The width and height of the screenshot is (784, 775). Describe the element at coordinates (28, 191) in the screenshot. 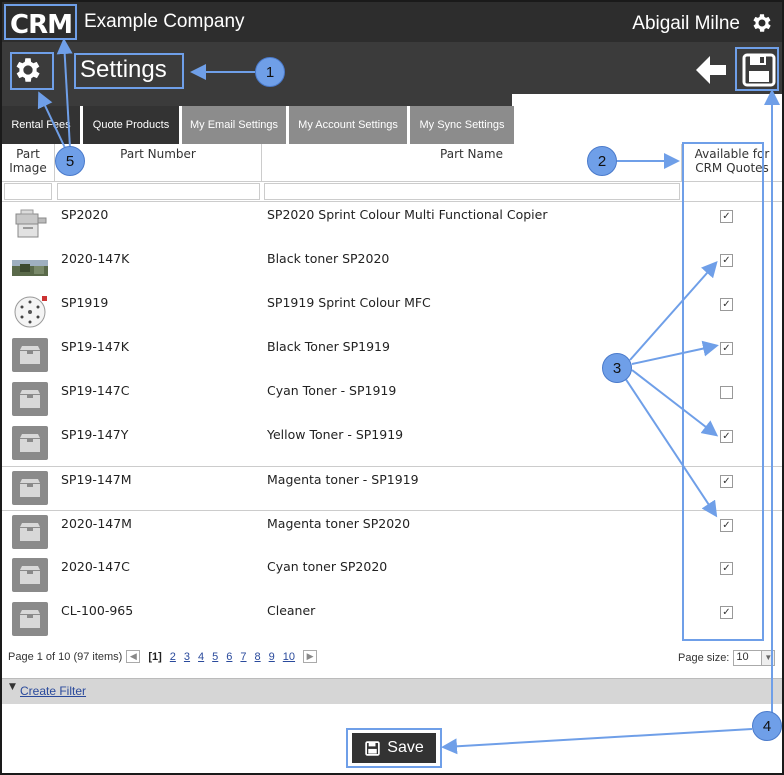

I see `filter-part-image` at that location.